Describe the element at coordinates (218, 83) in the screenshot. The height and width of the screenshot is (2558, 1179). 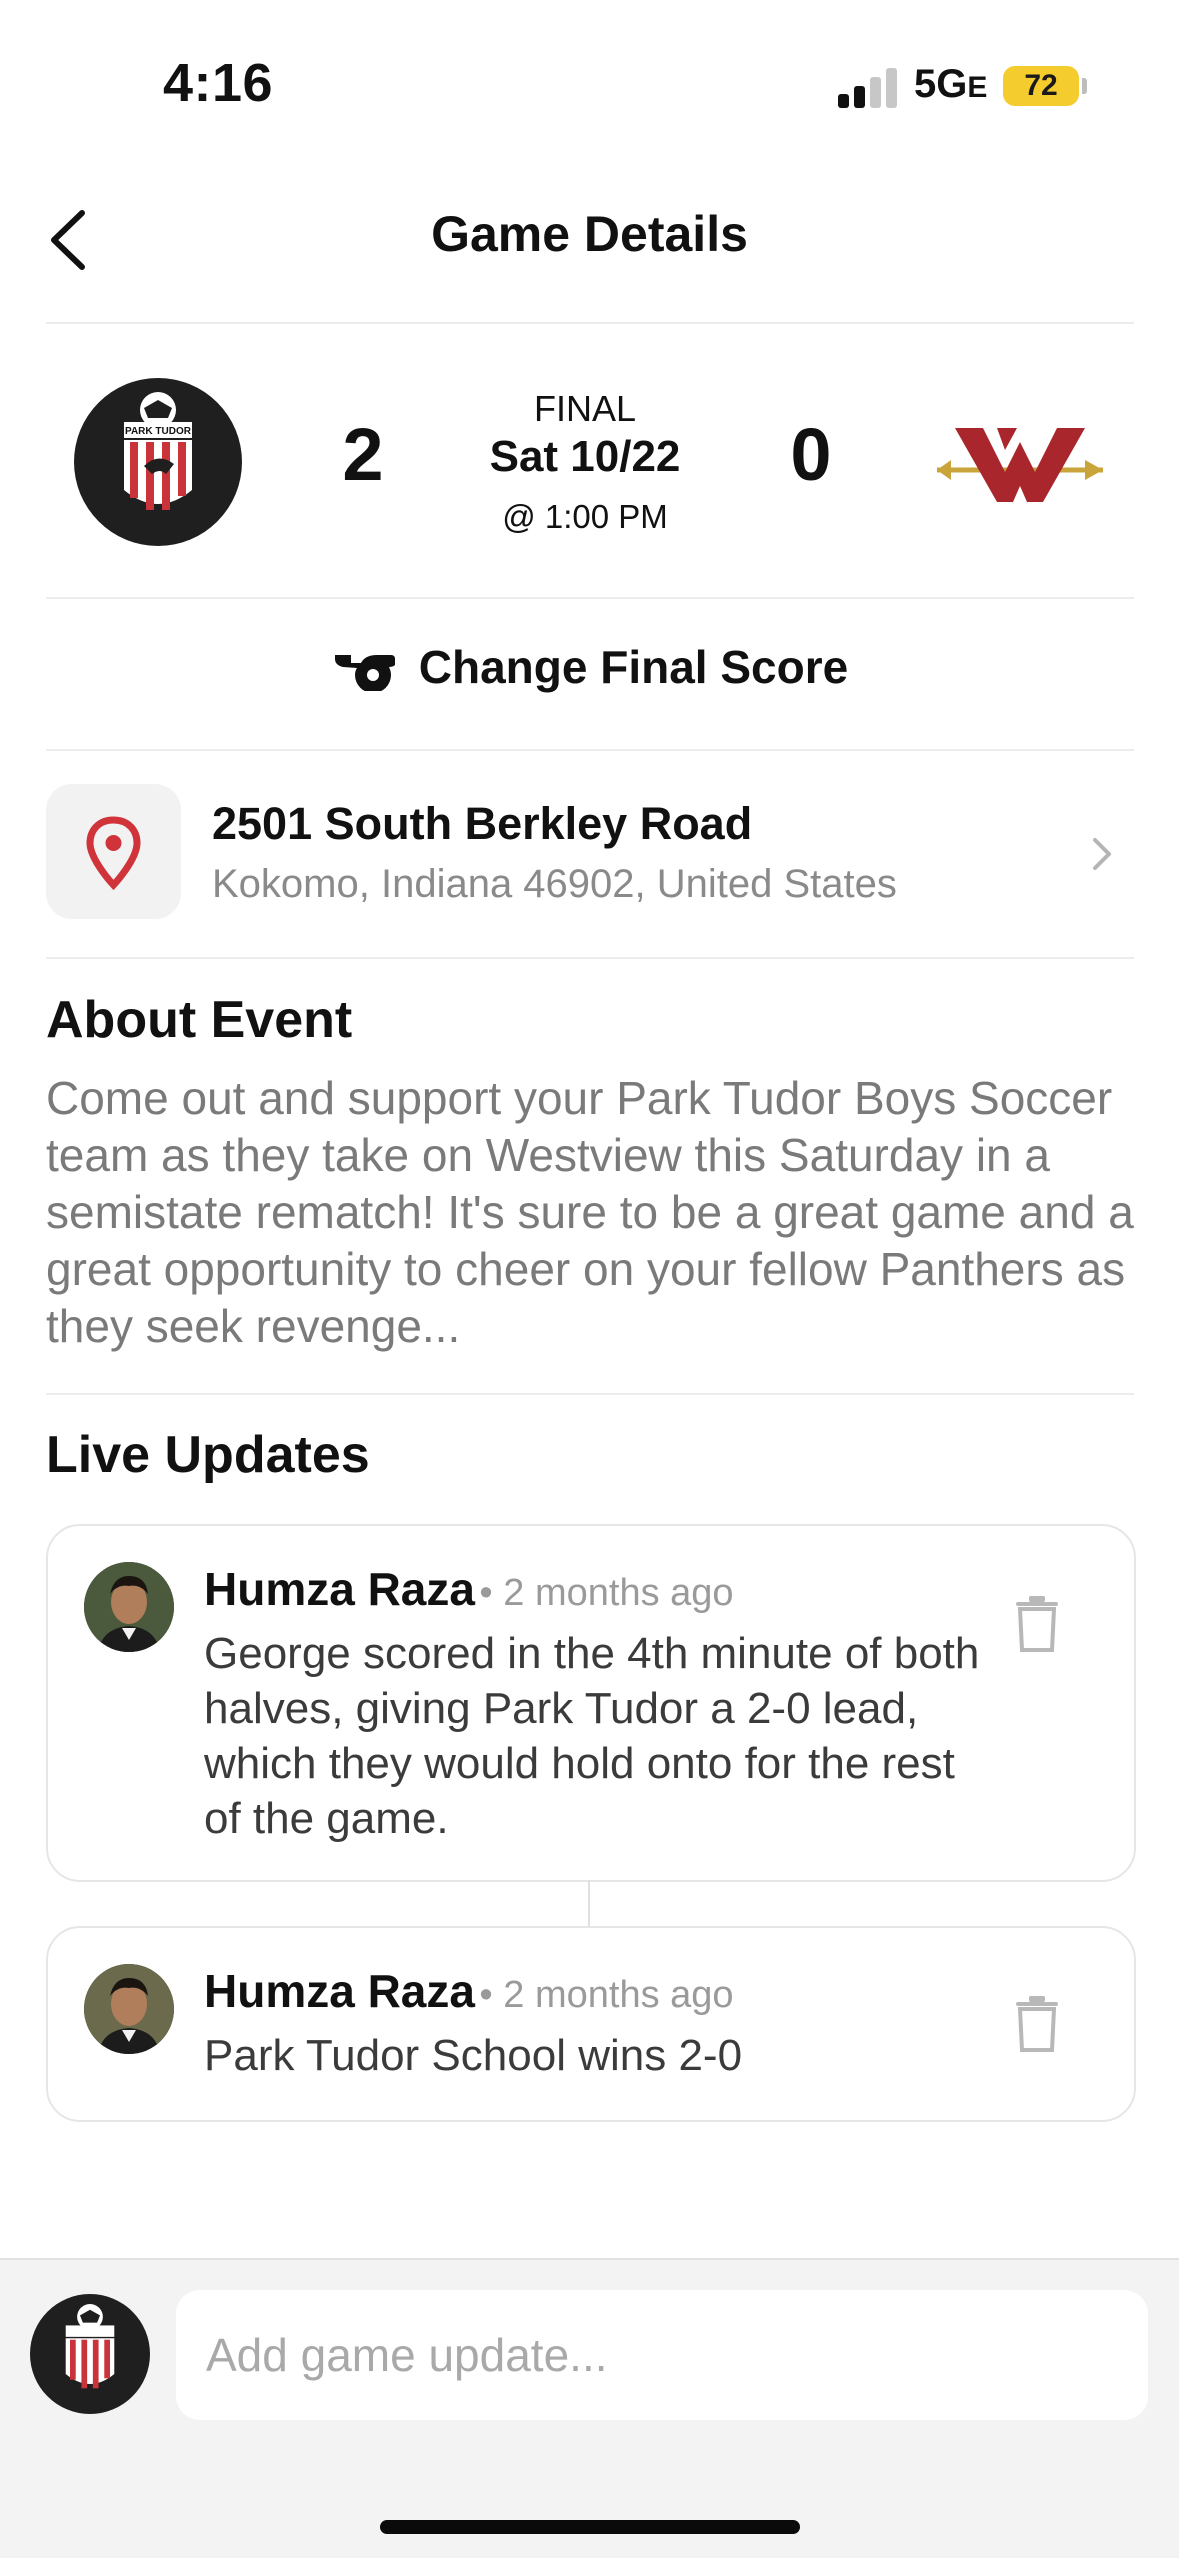
I see `status-time: 4:16` at that location.